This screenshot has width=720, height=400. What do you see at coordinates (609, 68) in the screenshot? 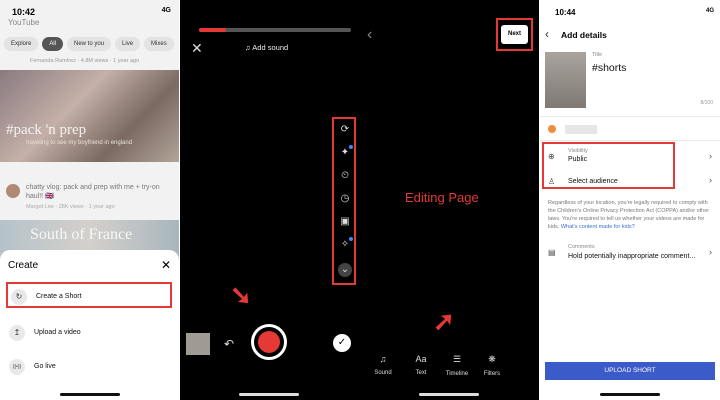
I see `title-field: #shorts` at bounding box center [609, 68].